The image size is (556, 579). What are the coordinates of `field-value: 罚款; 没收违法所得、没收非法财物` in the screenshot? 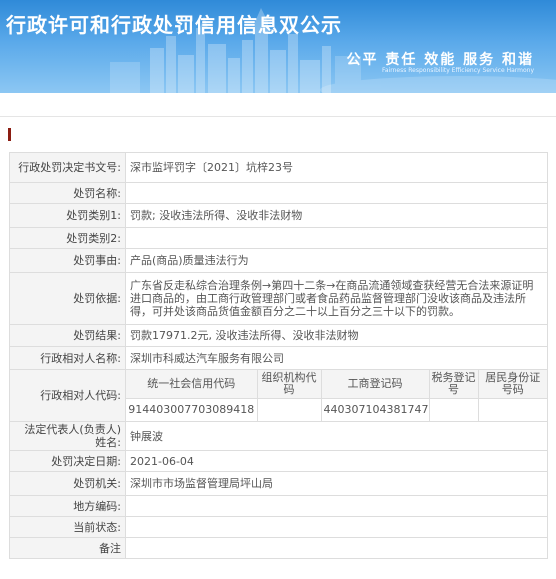 It's located at (336, 215).